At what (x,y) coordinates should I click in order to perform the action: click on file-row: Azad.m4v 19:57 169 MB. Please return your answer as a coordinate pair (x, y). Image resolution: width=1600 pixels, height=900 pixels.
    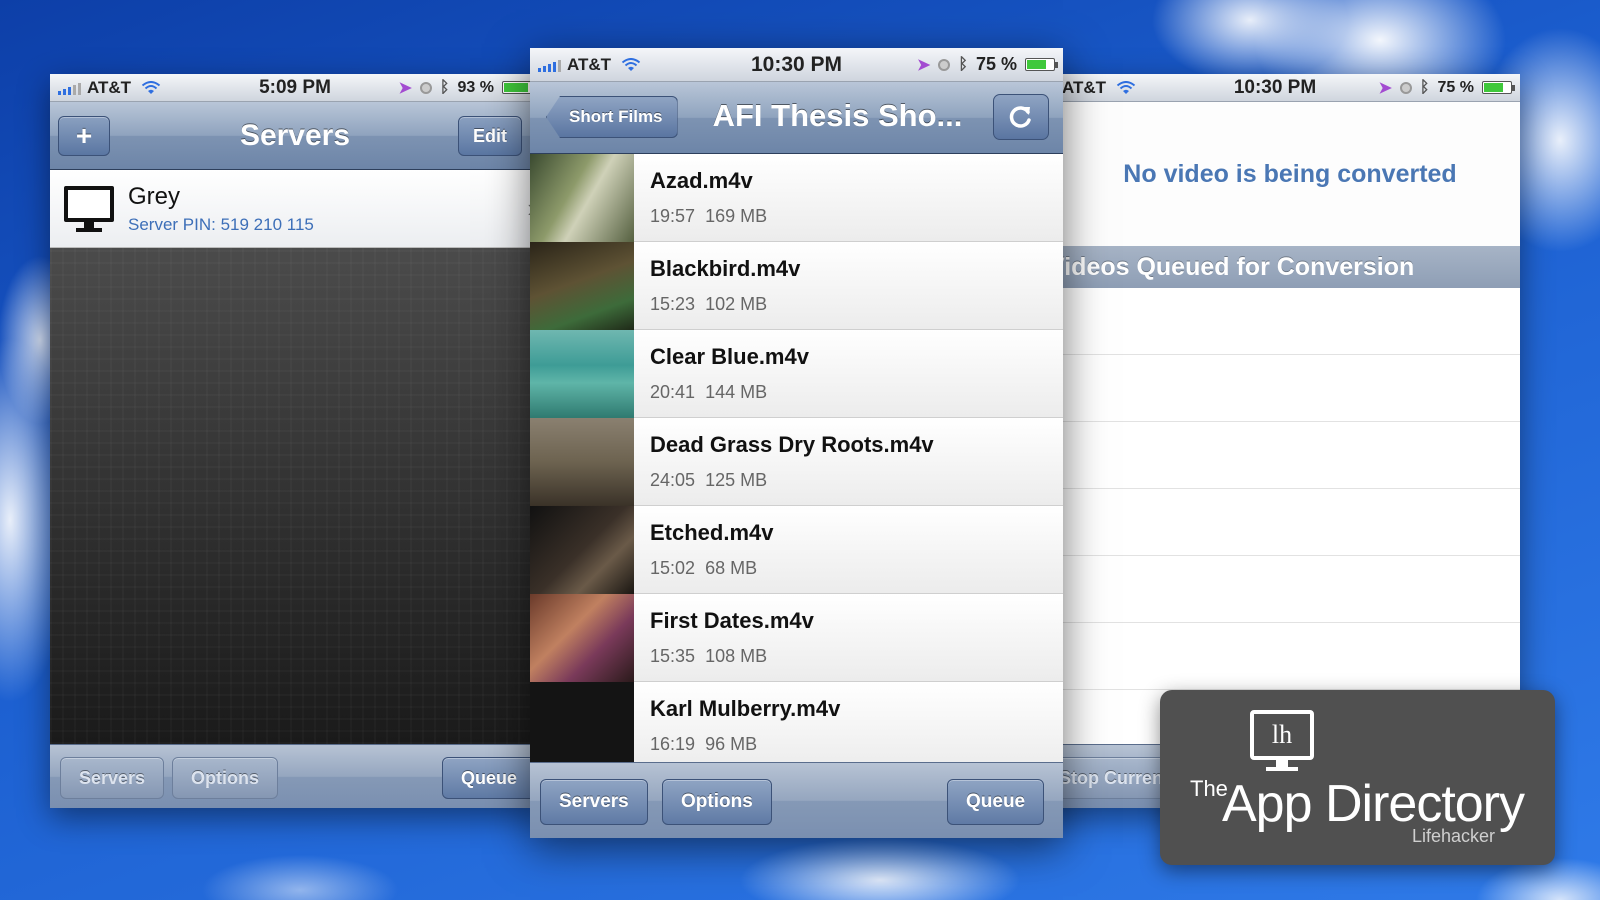
    Looking at the image, I should click on (796, 198).